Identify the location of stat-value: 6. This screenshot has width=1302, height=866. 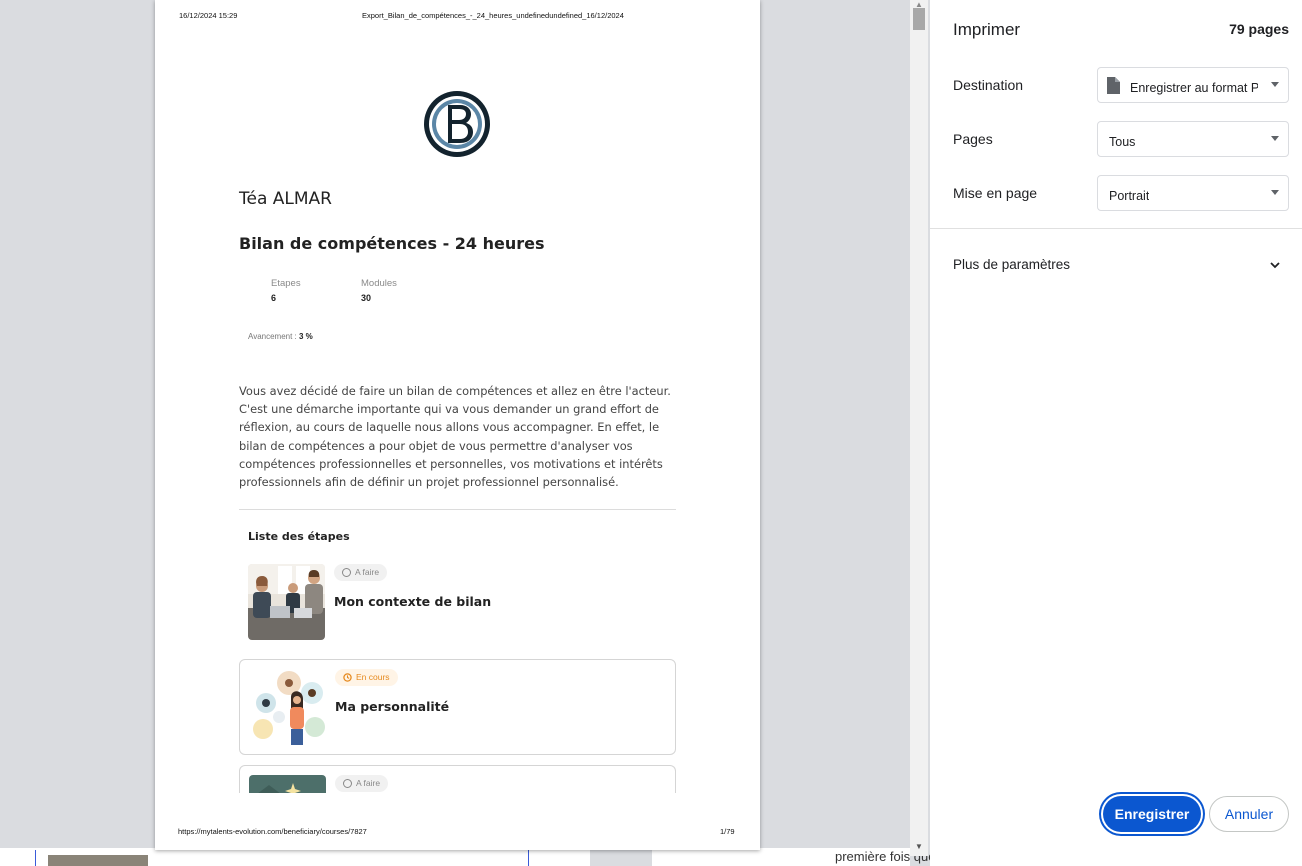
(274, 298).